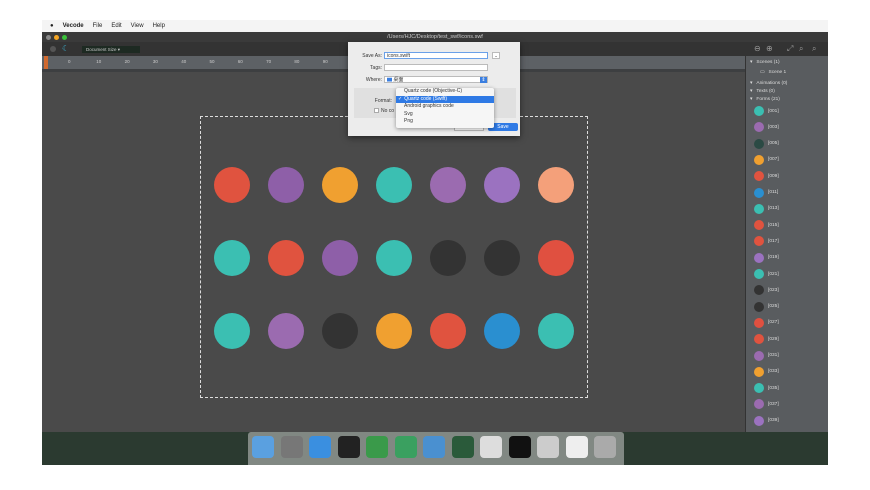 Image resolution: width=870 pixels, height=490 pixels. I want to click on layer-label: [027], so click(773, 323).